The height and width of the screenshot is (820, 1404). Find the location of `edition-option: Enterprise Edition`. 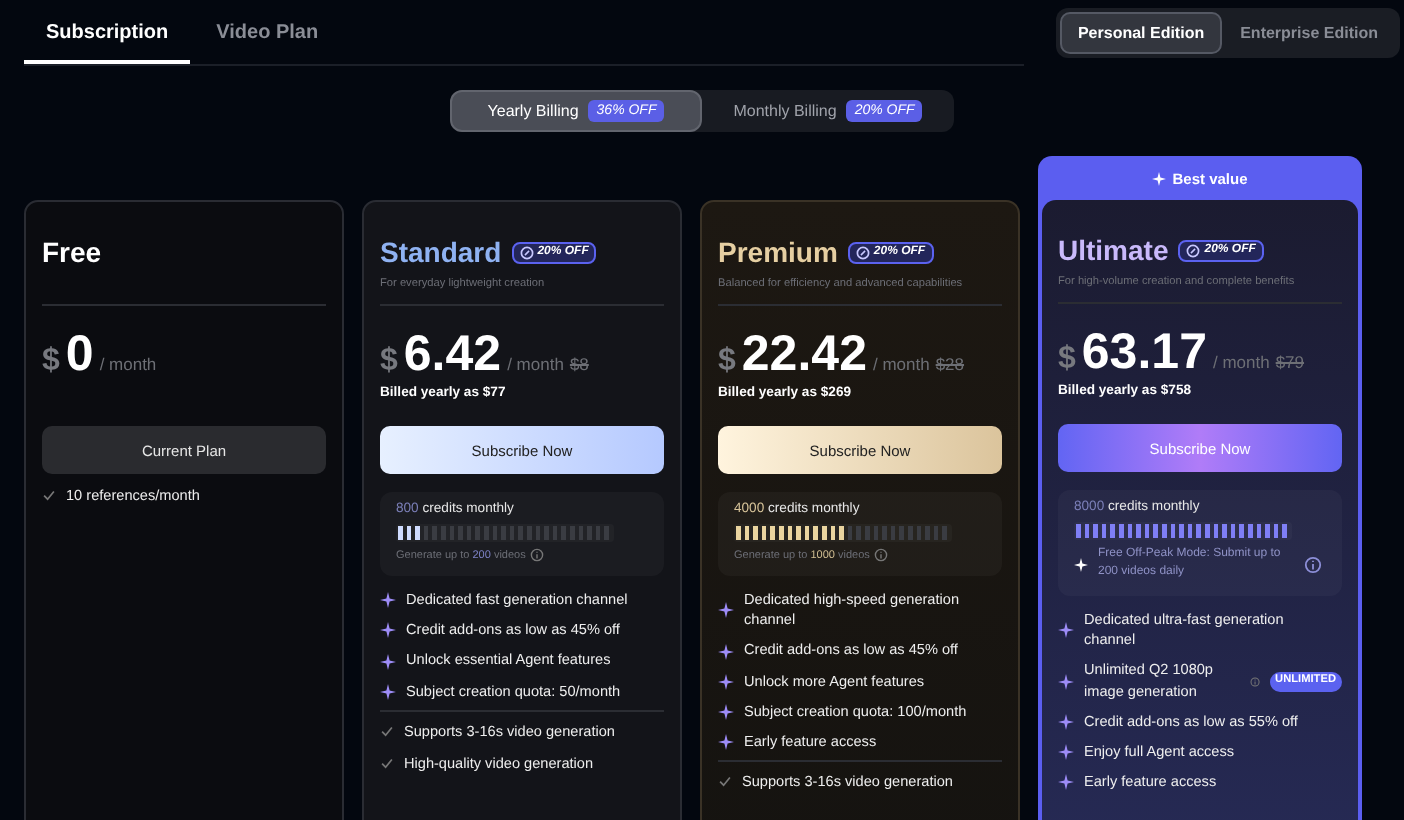

edition-option: Enterprise Edition is located at coordinates (1309, 33).